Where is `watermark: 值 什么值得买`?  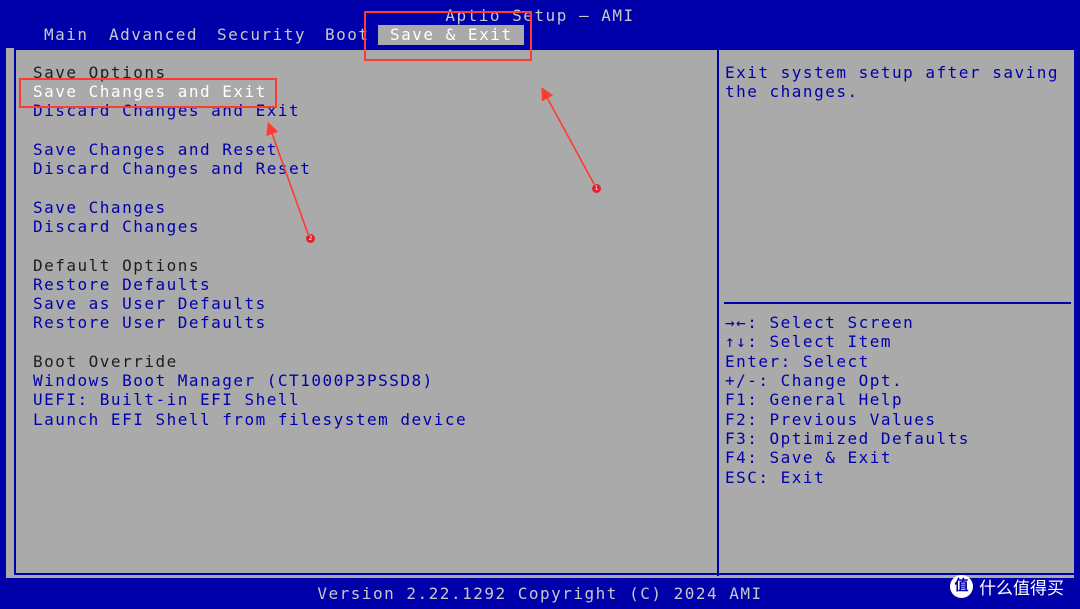
watermark: 值 什么值得买 is located at coordinates (1007, 586).